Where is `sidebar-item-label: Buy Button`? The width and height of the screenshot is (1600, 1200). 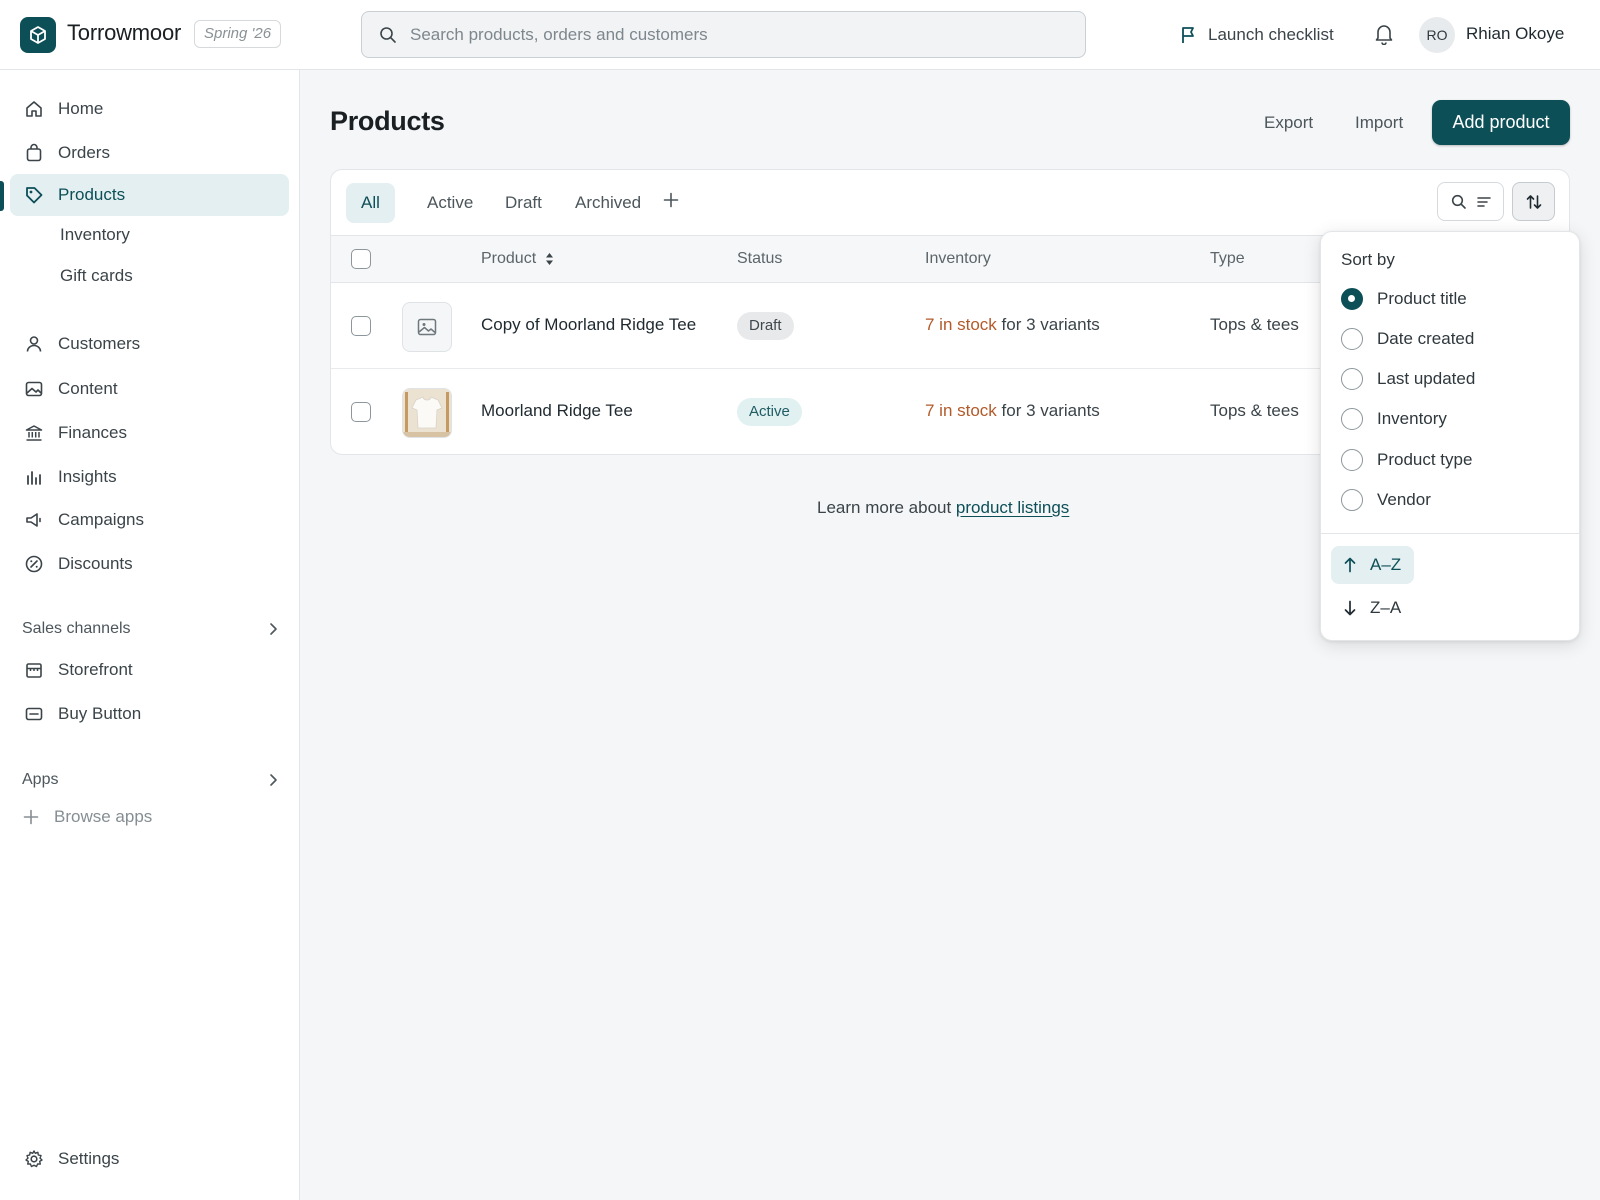
sidebar-item-label: Buy Button is located at coordinates (100, 713).